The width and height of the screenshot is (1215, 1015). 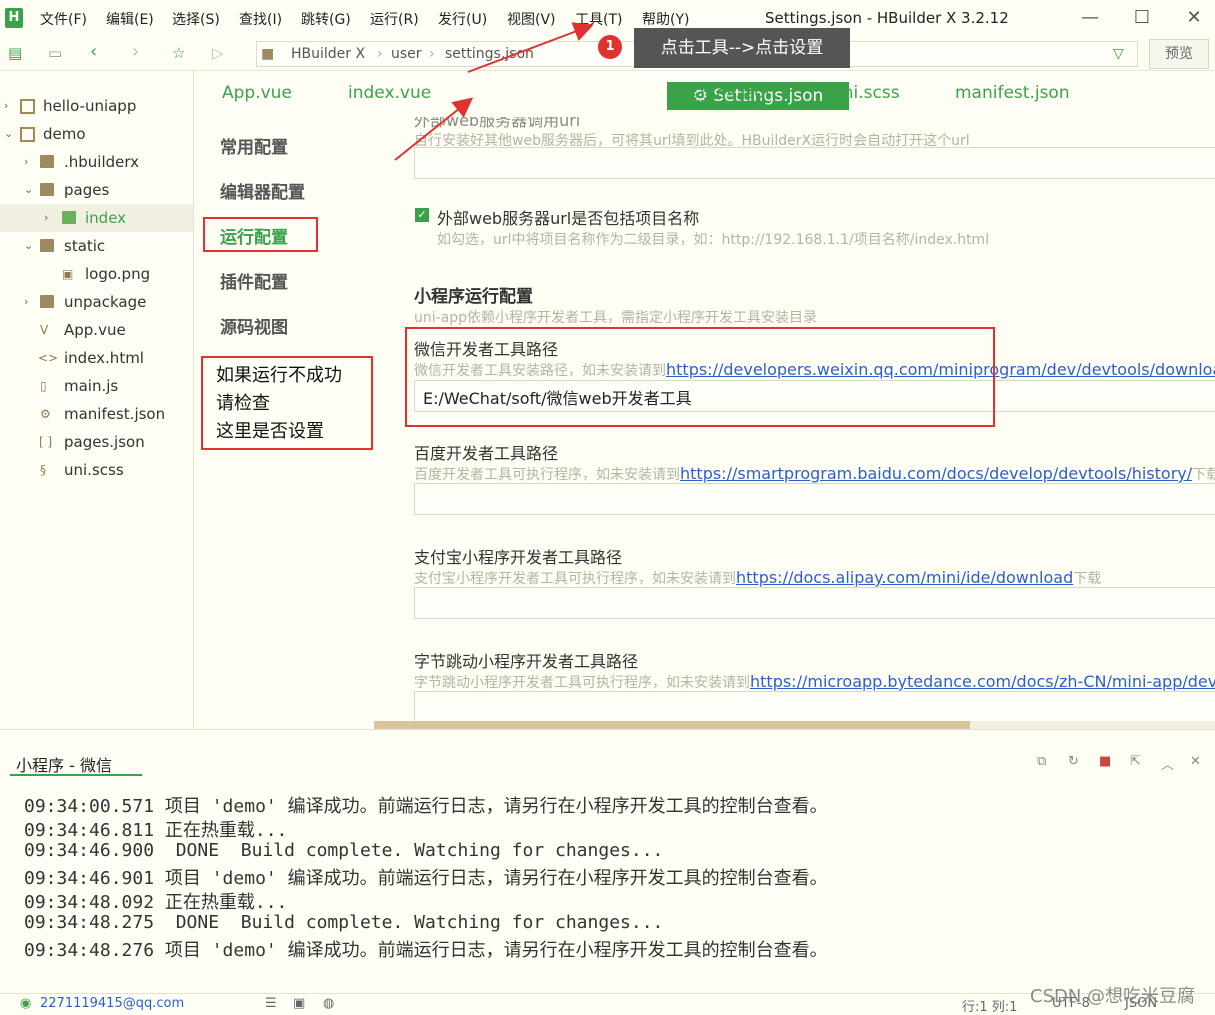 What do you see at coordinates (96, 106) in the screenshot?
I see `tree-item-hello-uniapp: › hello-uniapp` at bounding box center [96, 106].